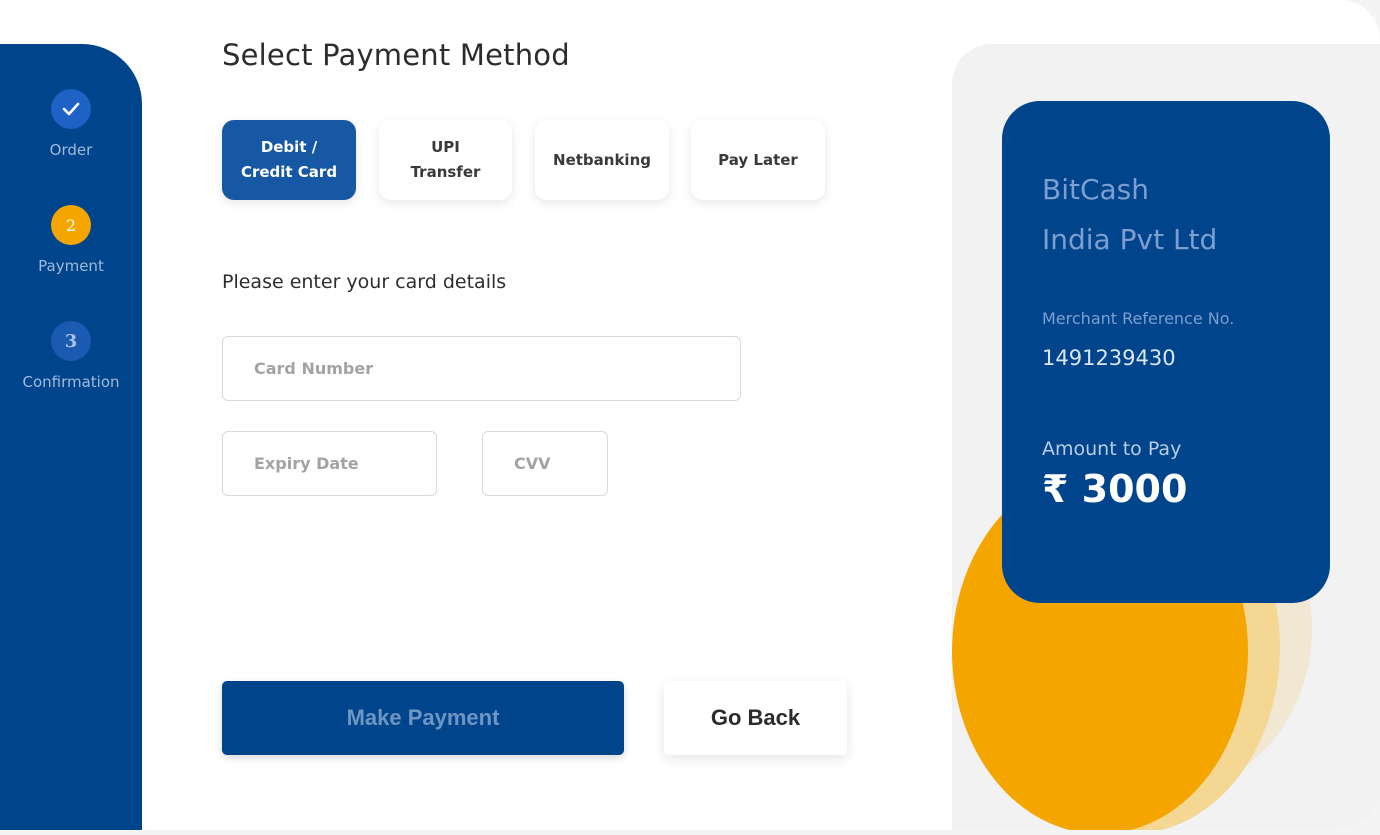  I want to click on tab-label-line1: Debit /, so click(289, 147).